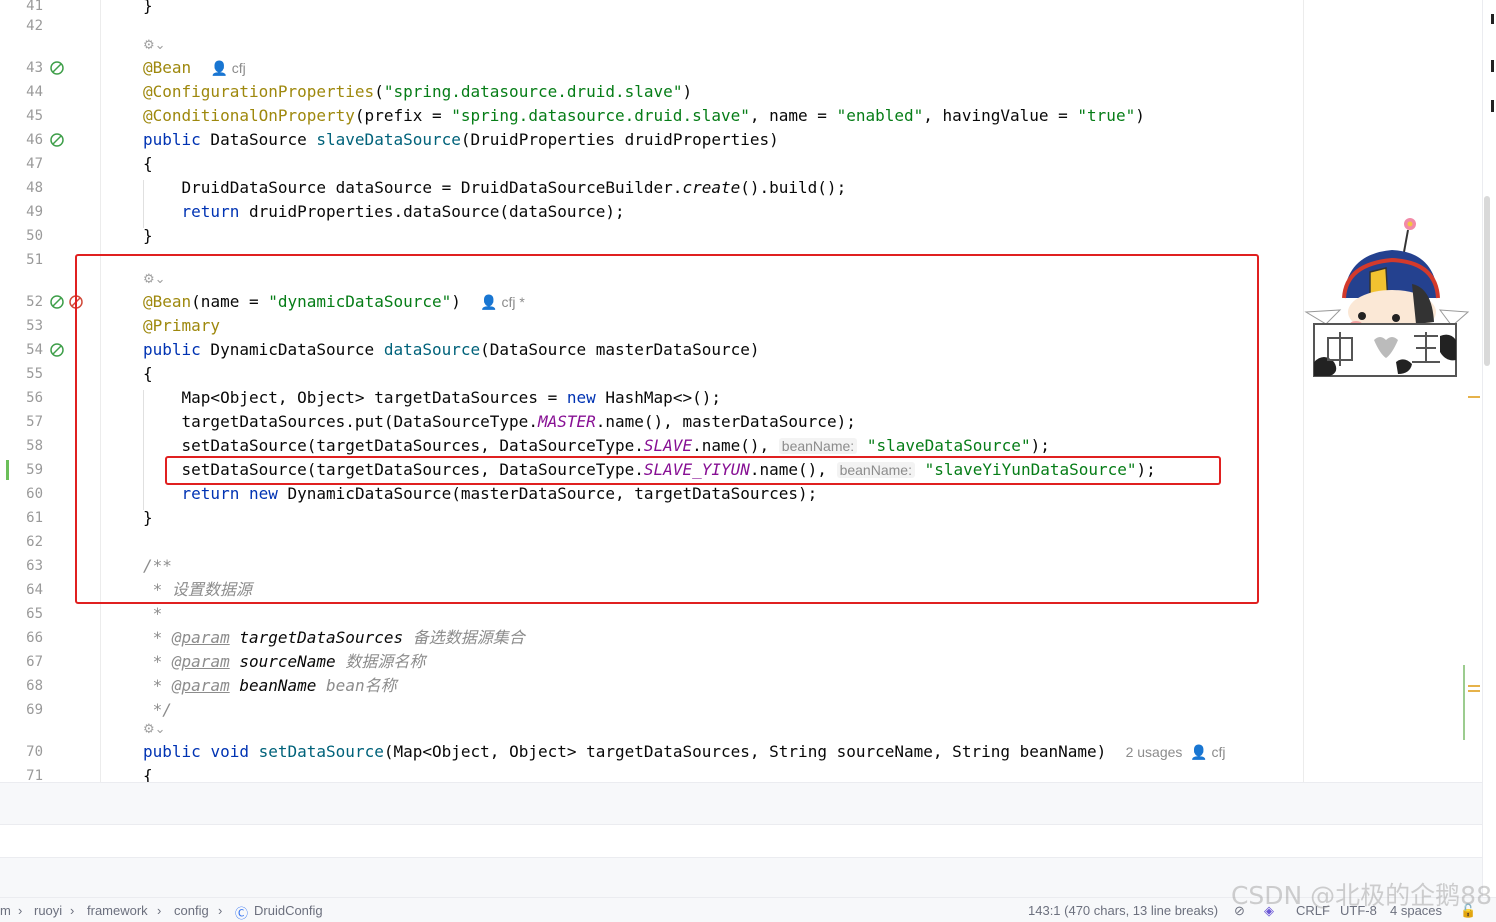 This screenshot has width=1496, height=922. What do you see at coordinates (34, 614) in the screenshot?
I see `line-number: 65` at bounding box center [34, 614].